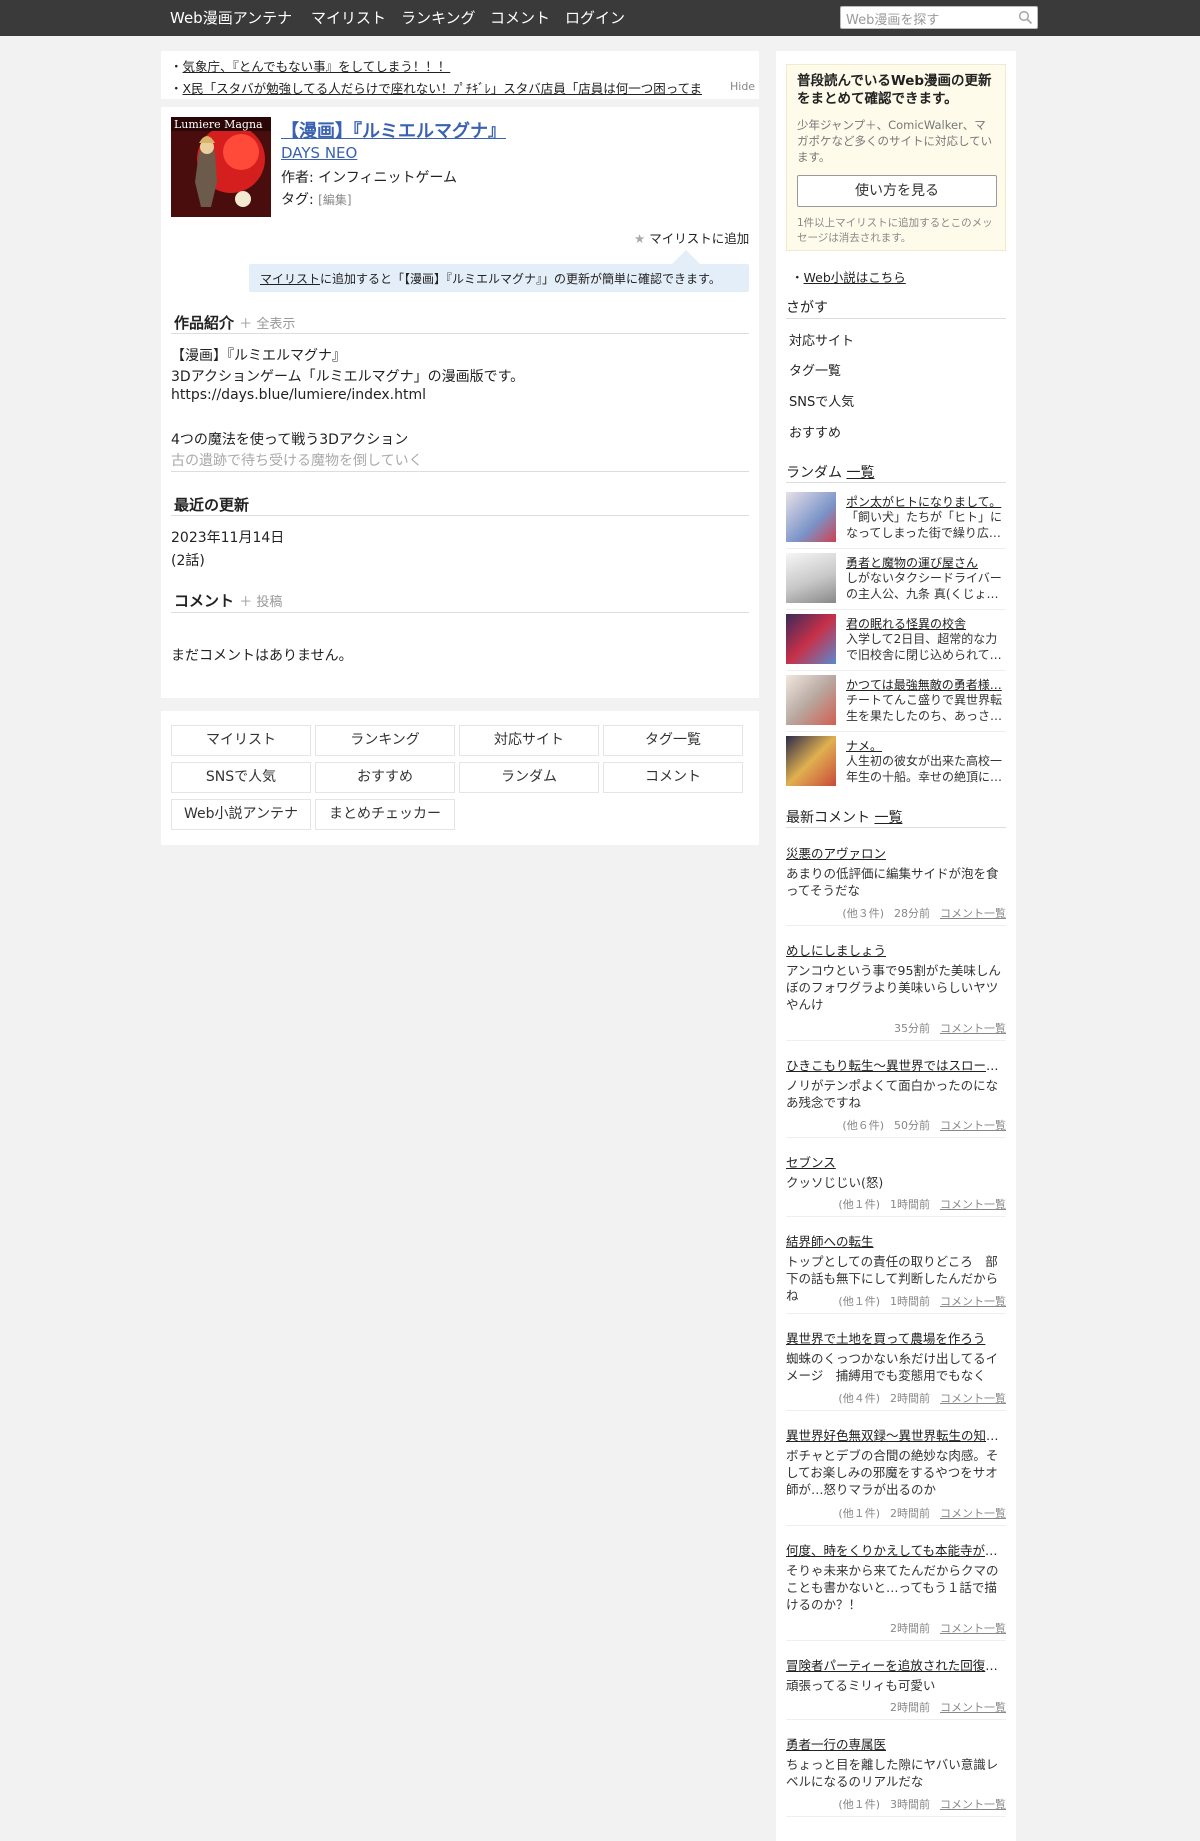 The image size is (1200, 1841). What do you see at coordinates (924, 1125) in the screenshot?
I see `comment-meta: (他６件) 50分前 コメント一覧` at bounding box center [924, 1125].